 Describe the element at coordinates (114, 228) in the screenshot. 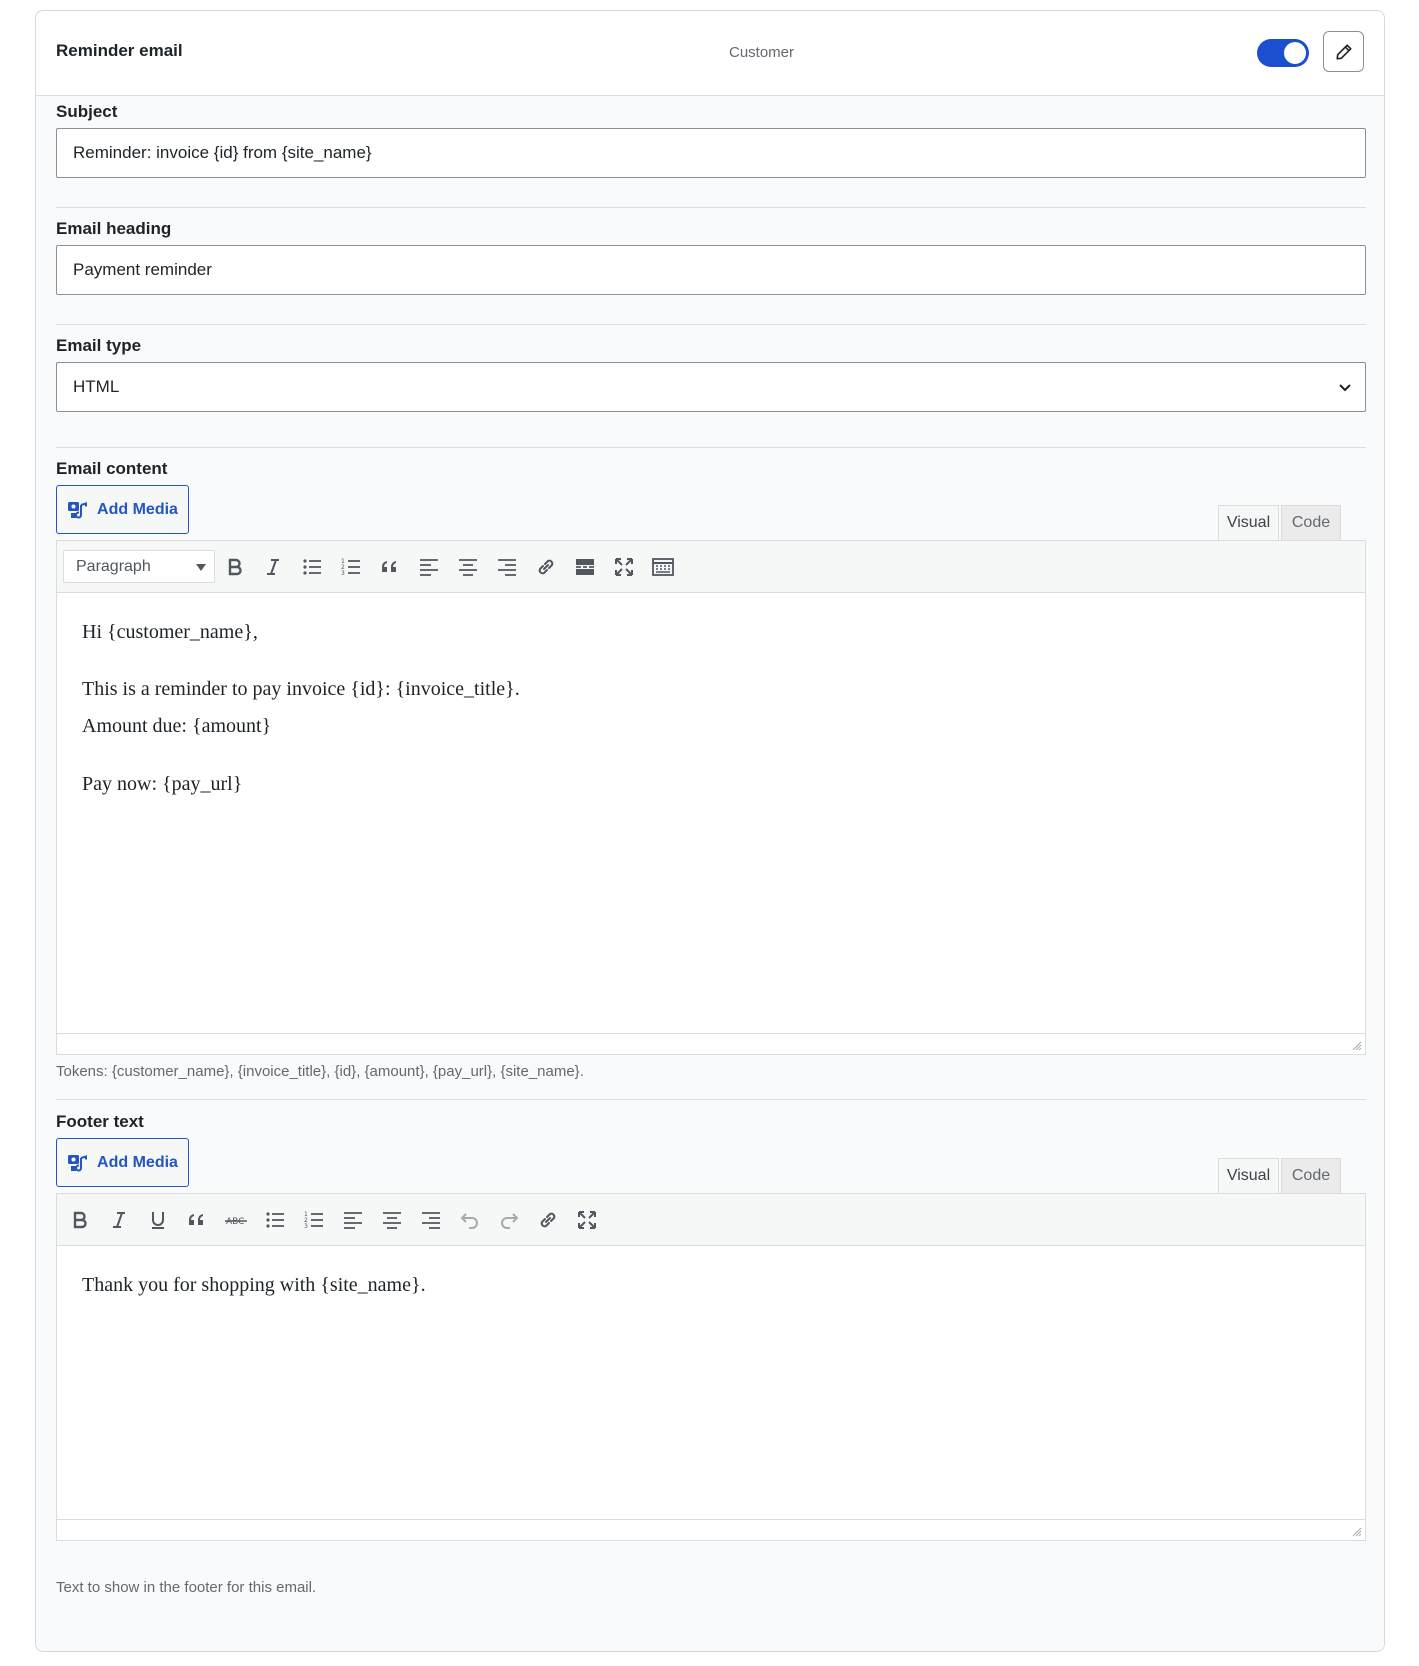

I see `email-heading-label: Email heading` at that location.